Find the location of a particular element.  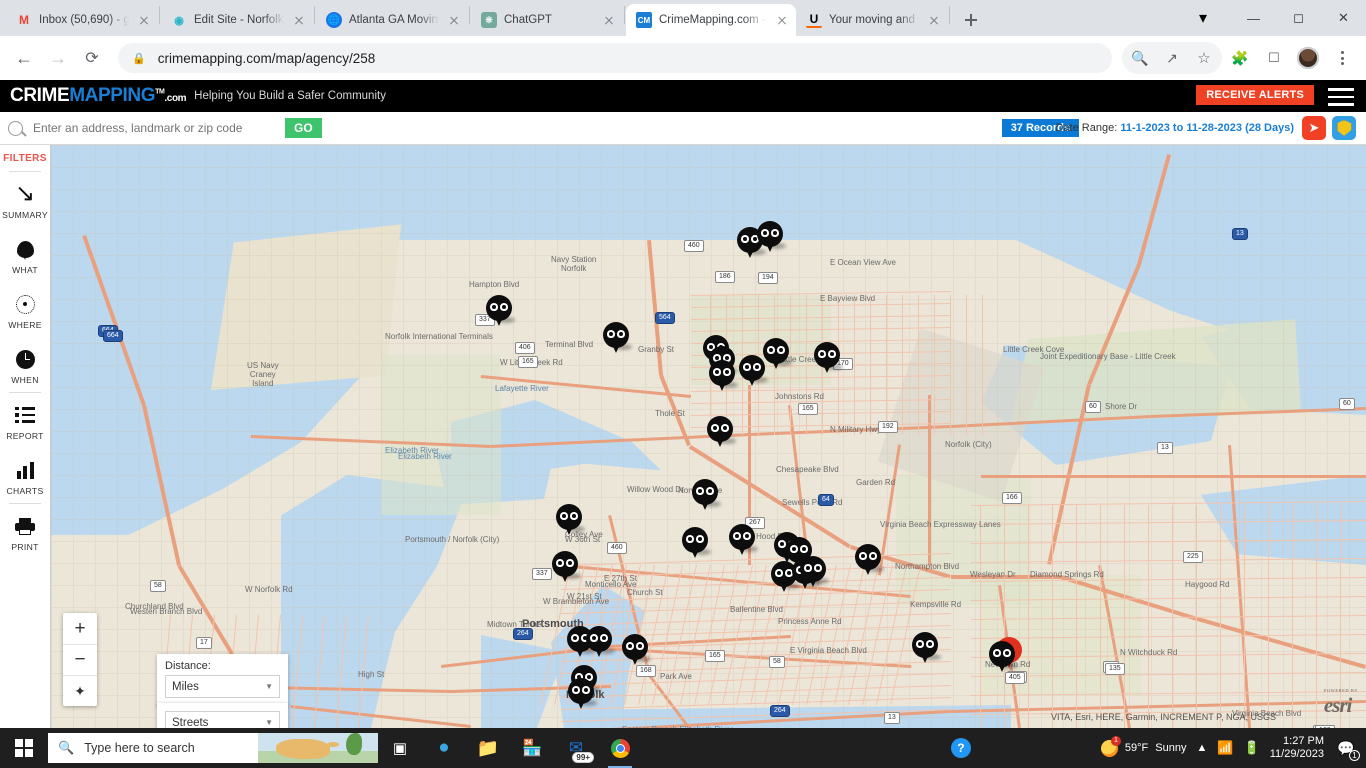

sidebar-item-report: REPORT is located at coordinates (25, 420).